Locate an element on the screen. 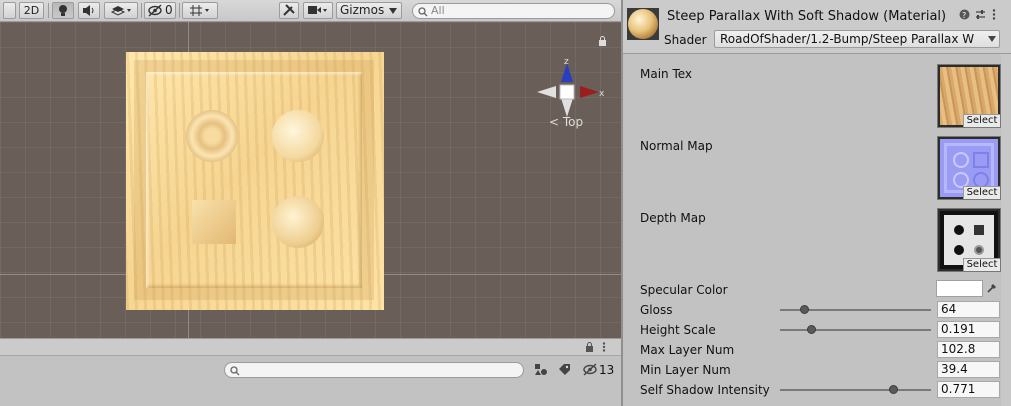 This screenshot has width=1011, height=406. effects-toggle-button is located at coordinates (121, 10).